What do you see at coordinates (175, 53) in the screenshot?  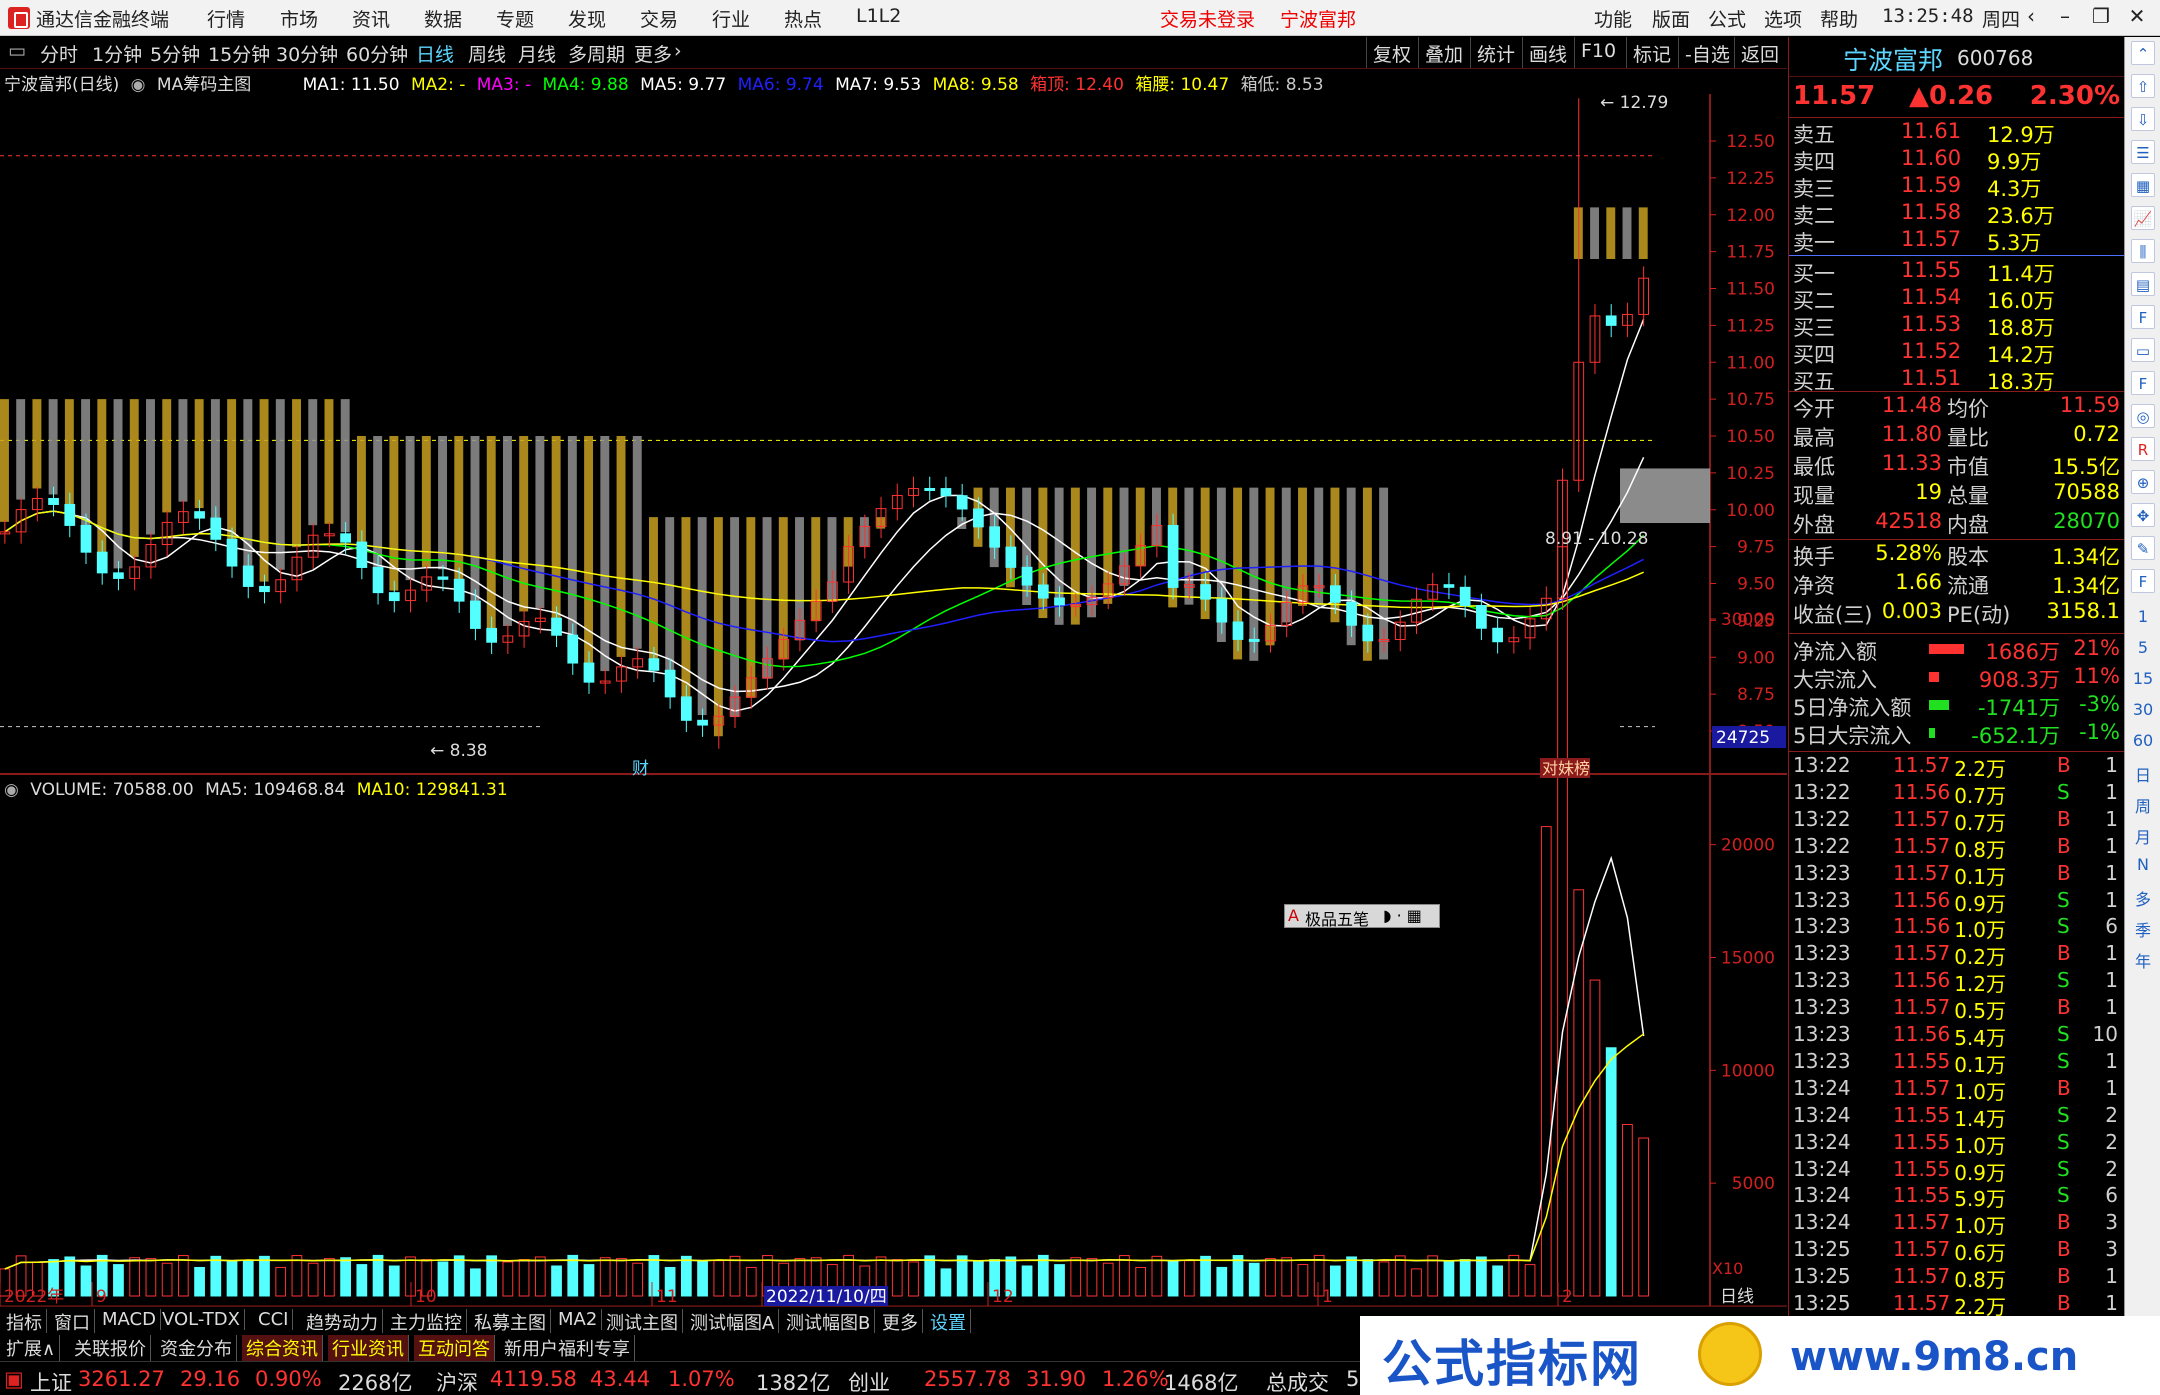 I see `period-5min: 5分钟` at bounding box center [175, 53].